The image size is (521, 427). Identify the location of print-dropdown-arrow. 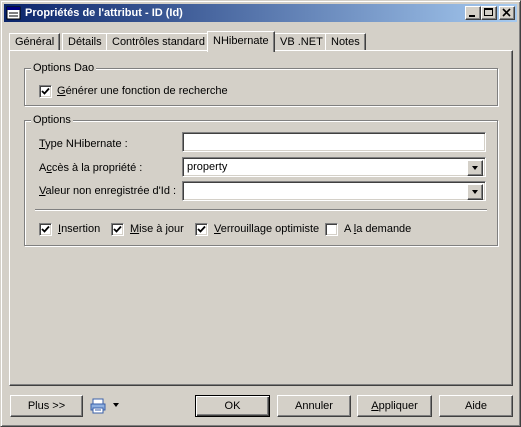
(116, 405).